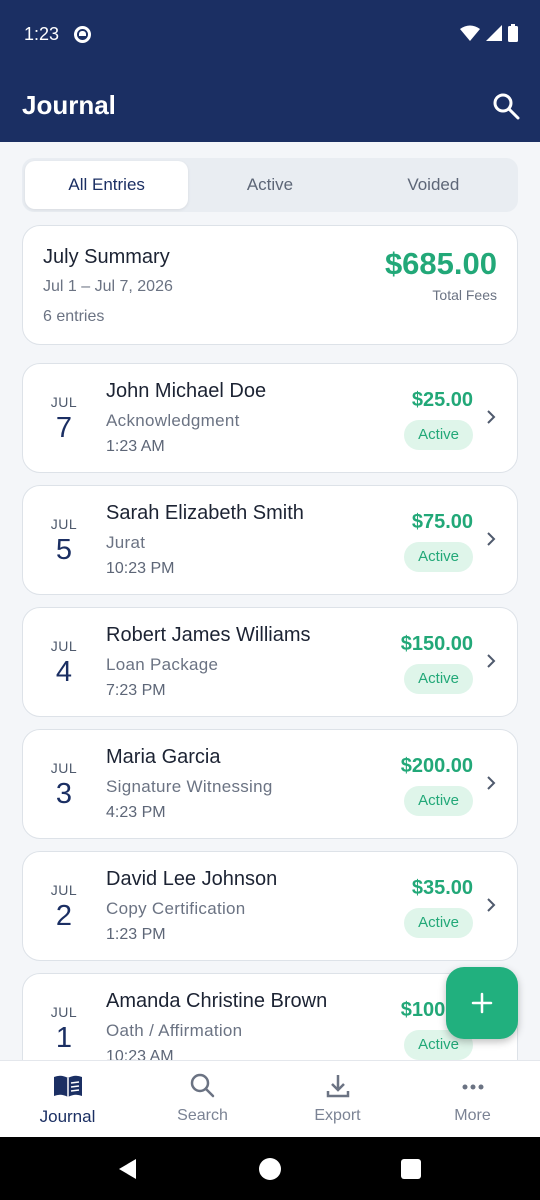 The width and height of the screenshot is (540, 1200). What do you see at coordinates (436, 766) in the screenshot?
I see `entry-amount: $200.00` at bounding box center [436, 766].